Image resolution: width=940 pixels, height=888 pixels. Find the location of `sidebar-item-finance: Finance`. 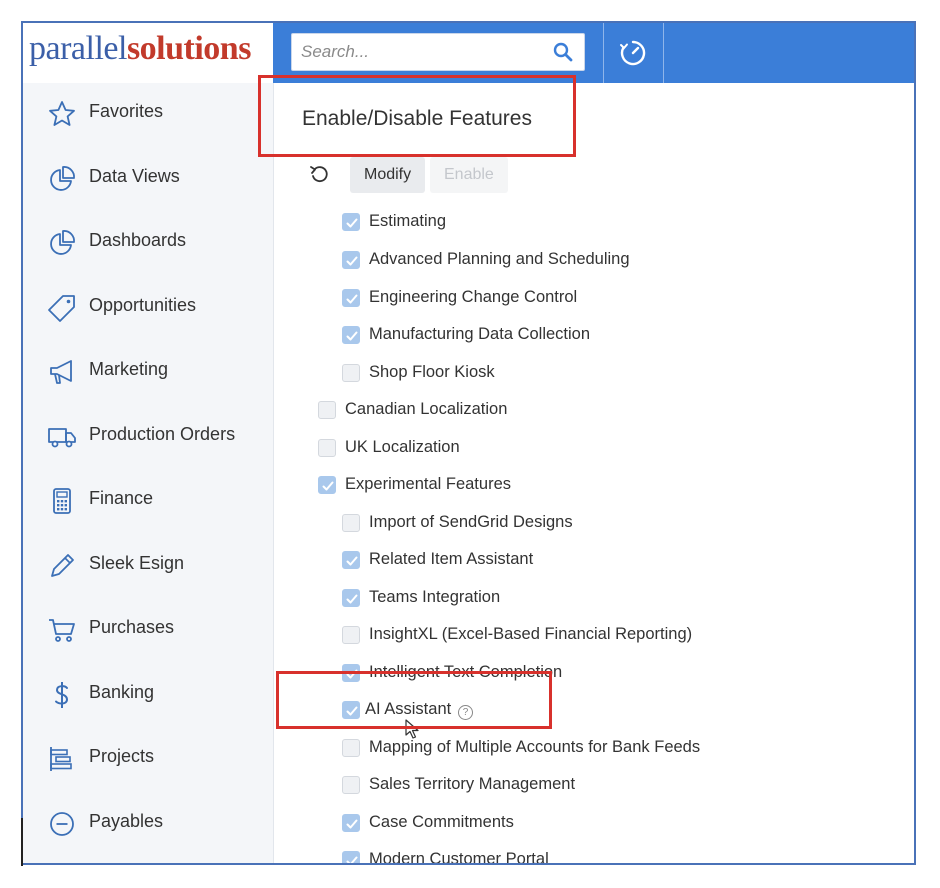

sidebar-item-finance: Finance is located at coordinates (148, 501).